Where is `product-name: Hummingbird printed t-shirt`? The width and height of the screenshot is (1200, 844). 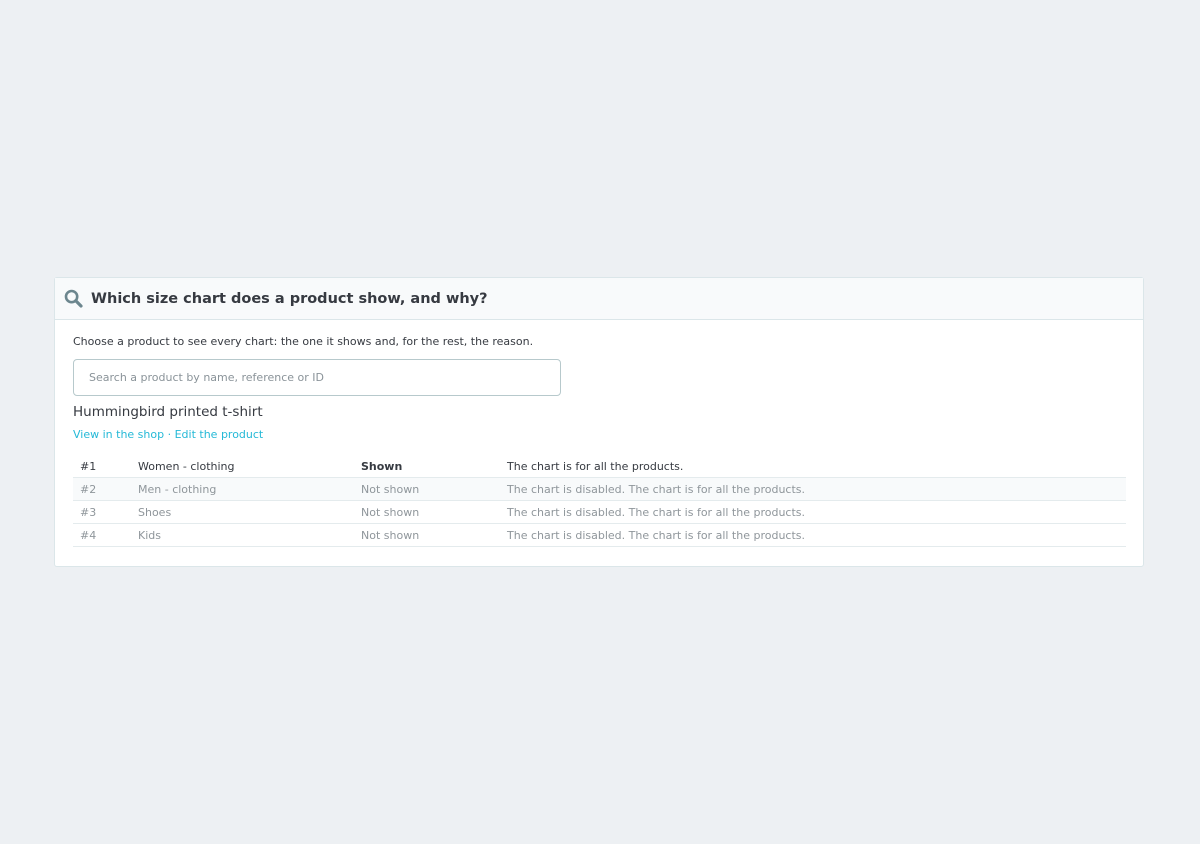
product-name: Hummingbird printed t-shirt is located at coordinates (168, 412).